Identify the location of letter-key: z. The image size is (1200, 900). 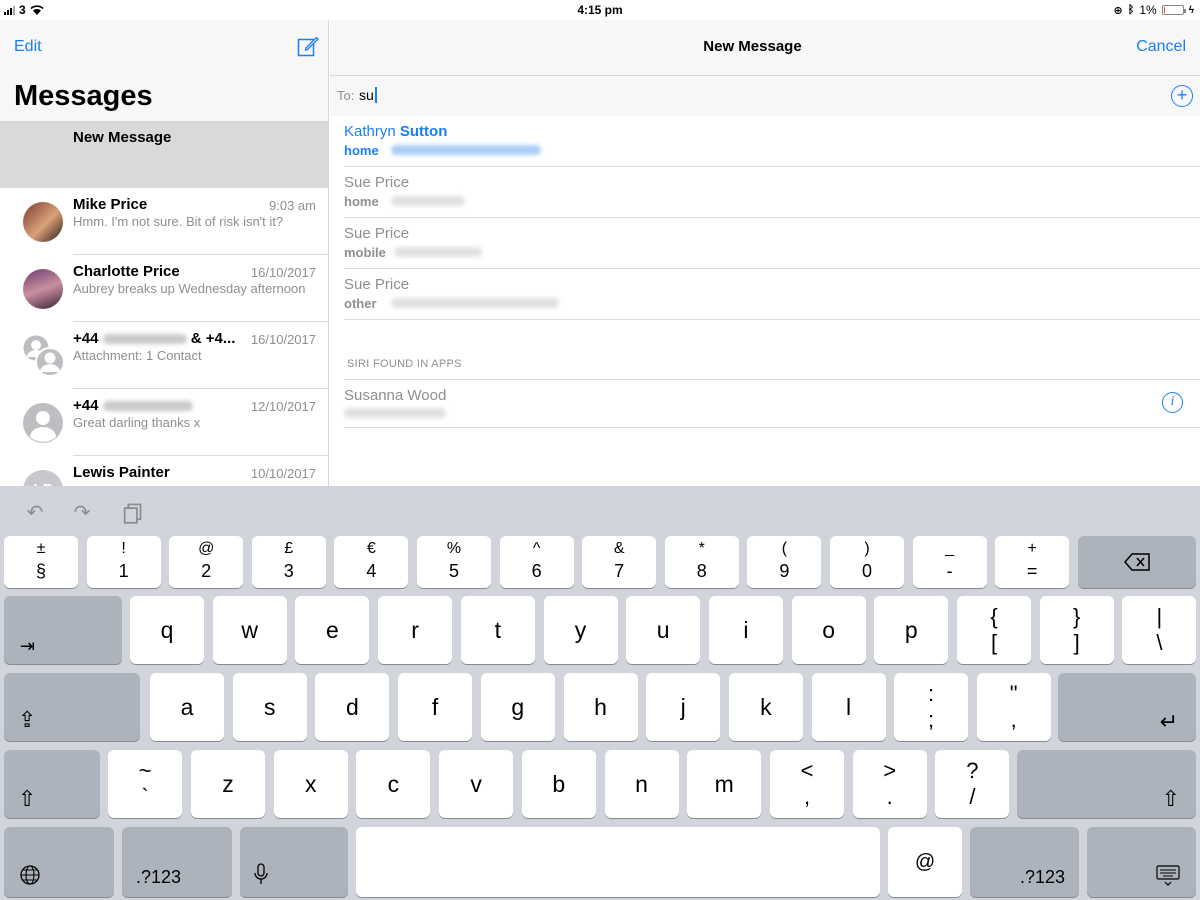
(228, 784).